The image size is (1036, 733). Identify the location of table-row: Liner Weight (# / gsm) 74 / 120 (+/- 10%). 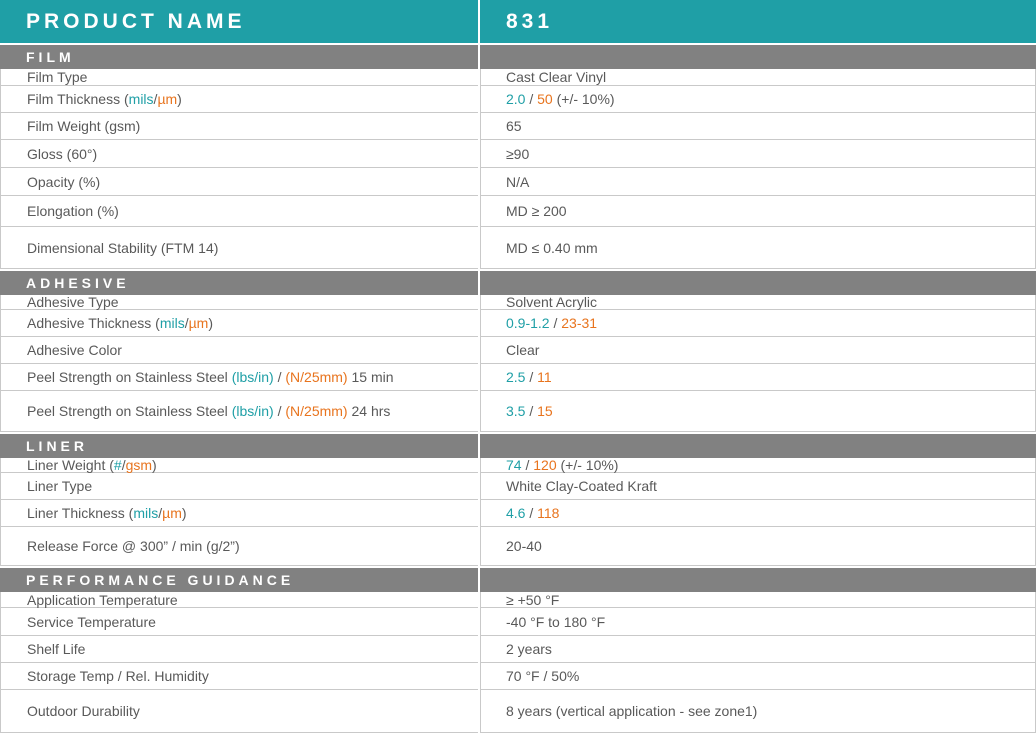
(518, 465).